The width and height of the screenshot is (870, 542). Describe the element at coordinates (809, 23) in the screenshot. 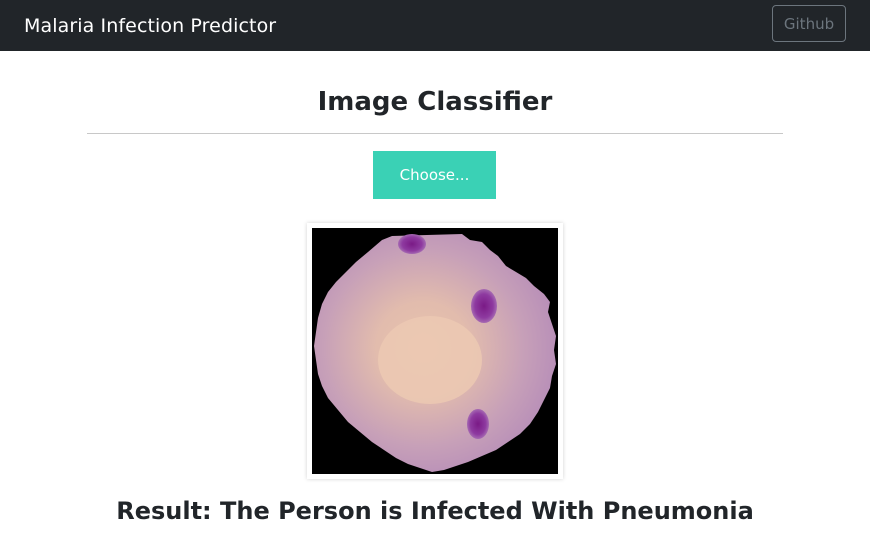

I see `github-button: Github` at that location.